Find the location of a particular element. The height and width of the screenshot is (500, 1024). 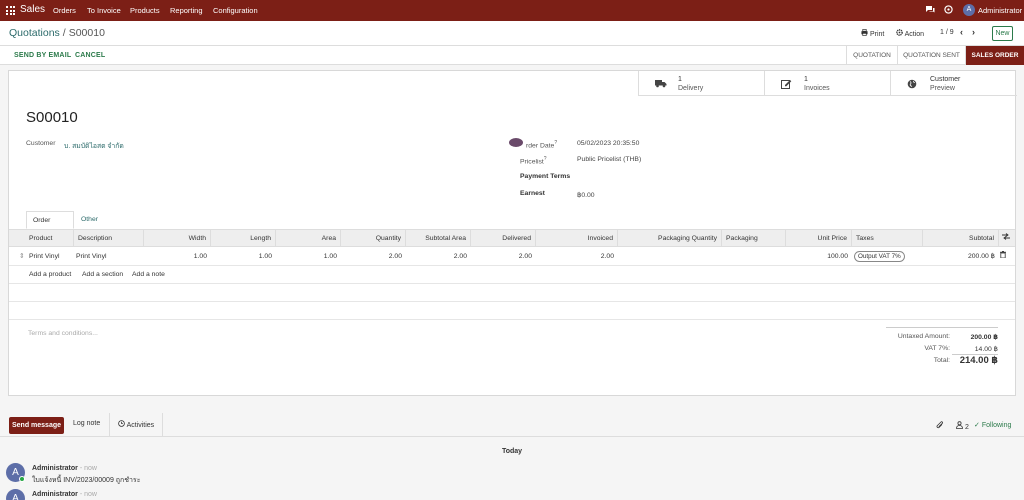

col-taxes: Taxes is located at coordinates (887, 238).